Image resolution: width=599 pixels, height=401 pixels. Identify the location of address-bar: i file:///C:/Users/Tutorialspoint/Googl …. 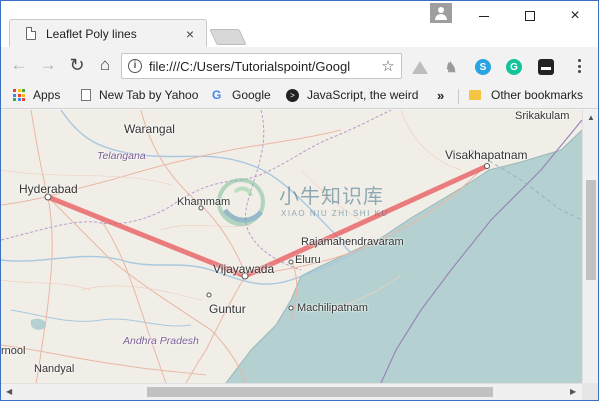
(261, 66).